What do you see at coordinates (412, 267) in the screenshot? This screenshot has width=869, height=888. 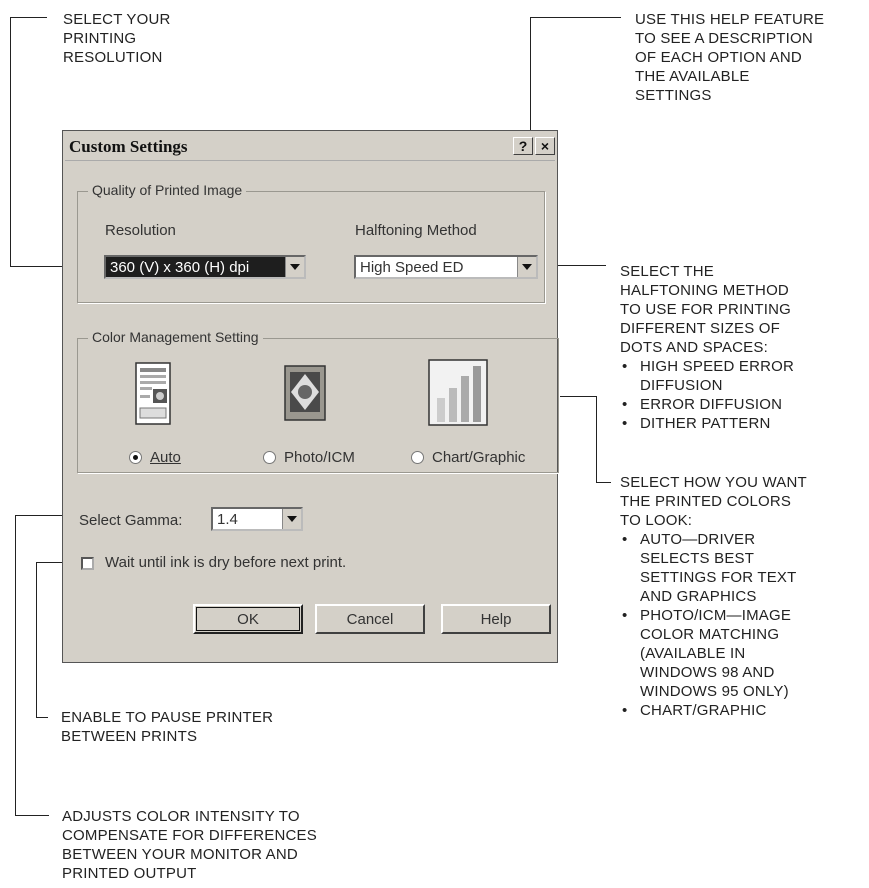 I see `halftoning-value: High Speed ED` at bounding box center [412, 267].